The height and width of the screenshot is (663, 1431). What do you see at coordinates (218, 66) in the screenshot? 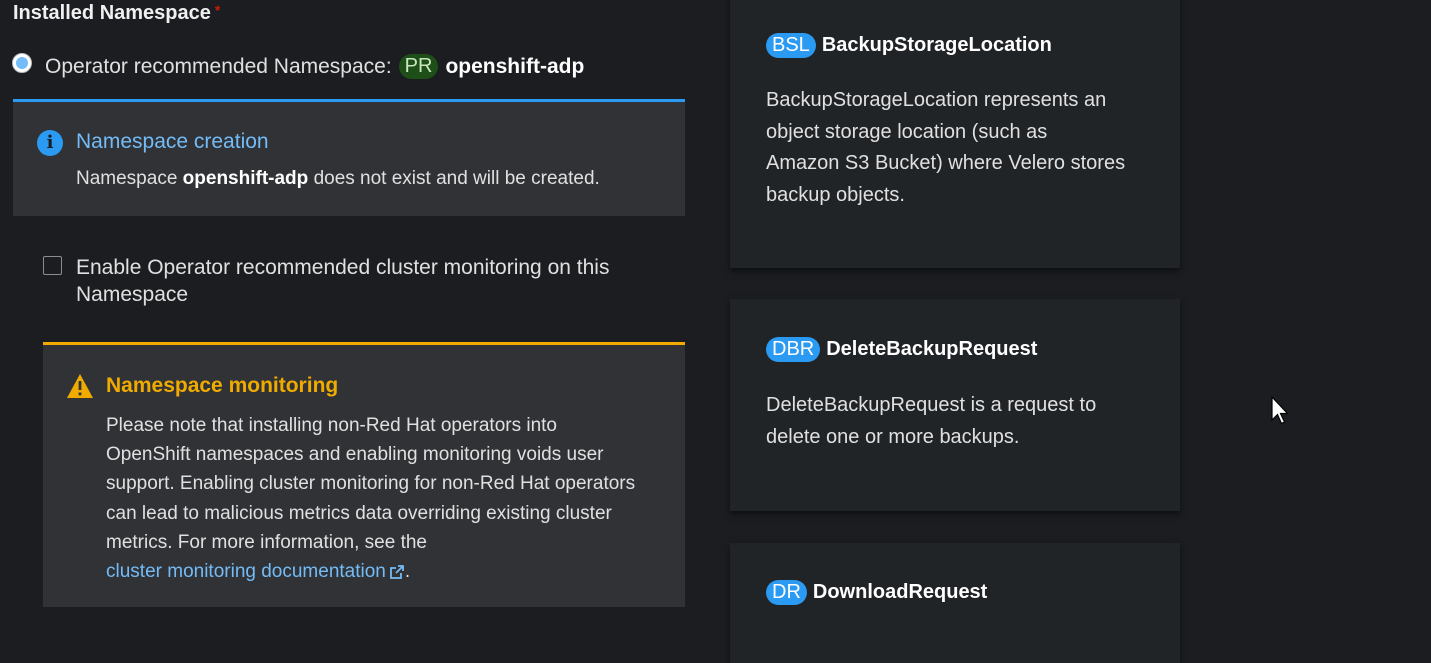
I see `radio-label: Operator recommended Namespace:` at bounding box center [218, 66].